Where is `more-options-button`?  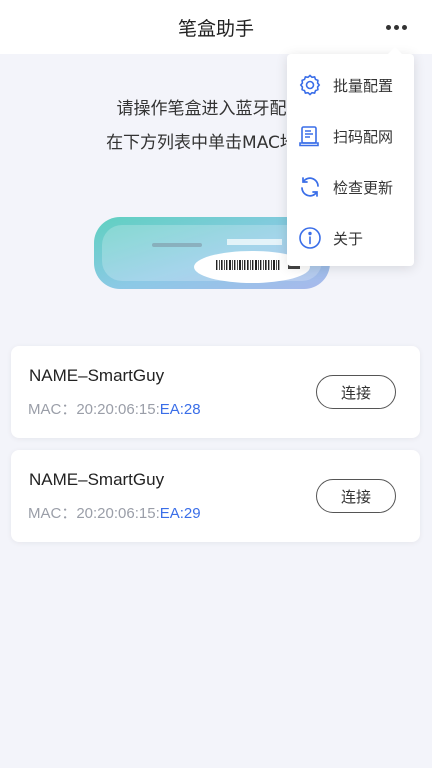 more-options-button is located at coordinates (396, 27).